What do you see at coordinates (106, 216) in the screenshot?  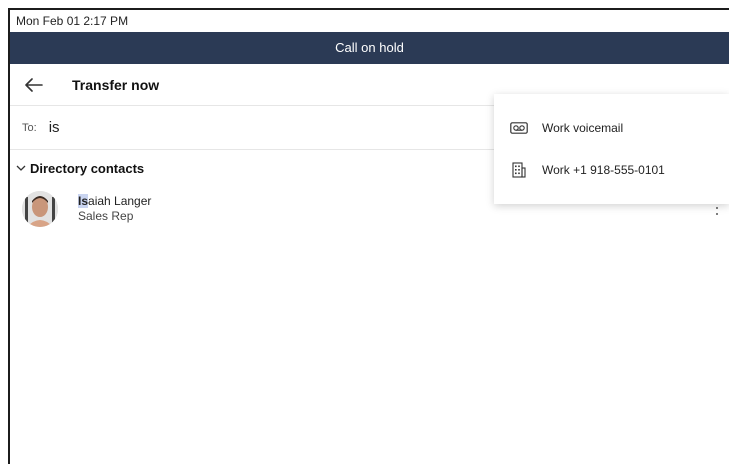 I see `contact-title: Sales Rep` at bounding box center [106, 216].